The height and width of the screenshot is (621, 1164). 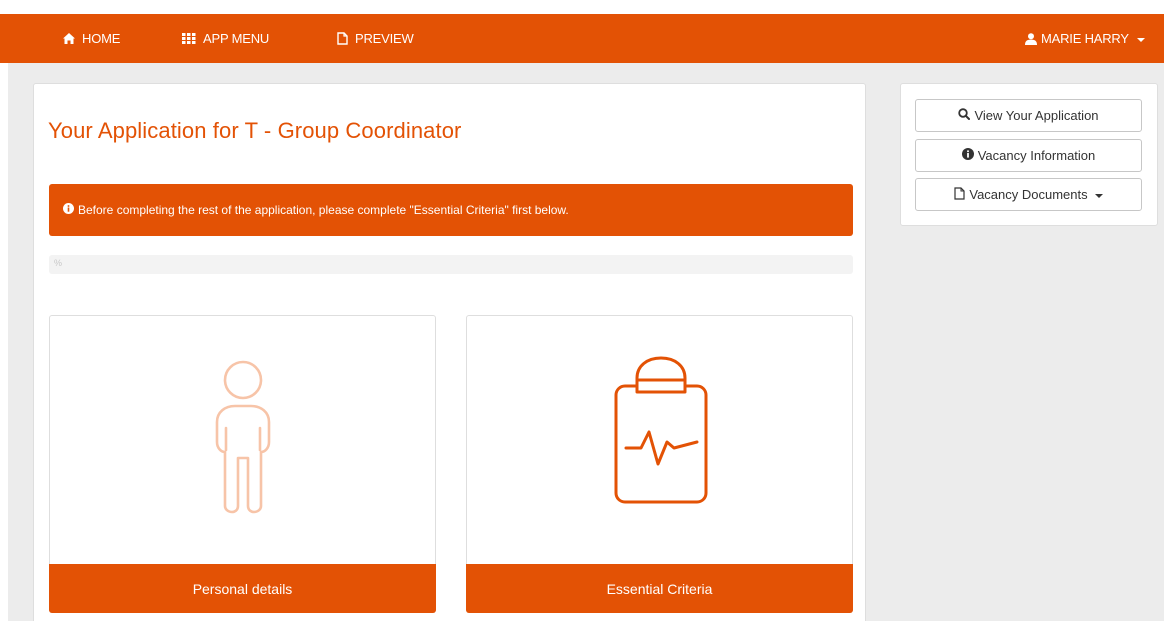 I want to click on vacancy-documents-button: Vacancy Documents, so click(x=1028, y=194).